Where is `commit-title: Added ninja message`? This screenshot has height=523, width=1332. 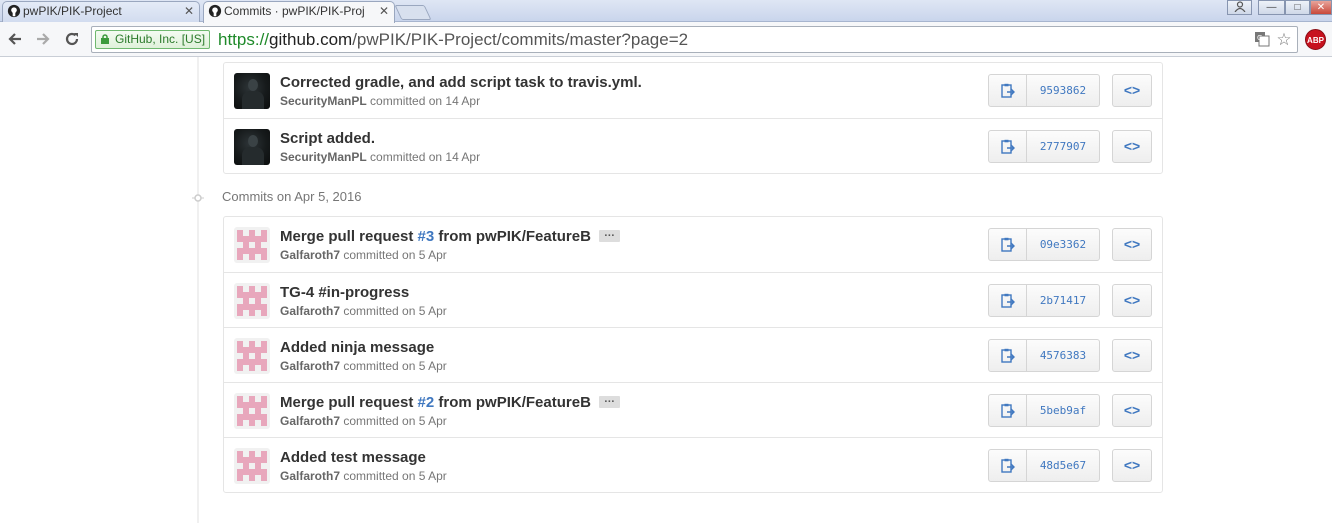 commit-title: Added ninja message is located at coordinates (357, 347).